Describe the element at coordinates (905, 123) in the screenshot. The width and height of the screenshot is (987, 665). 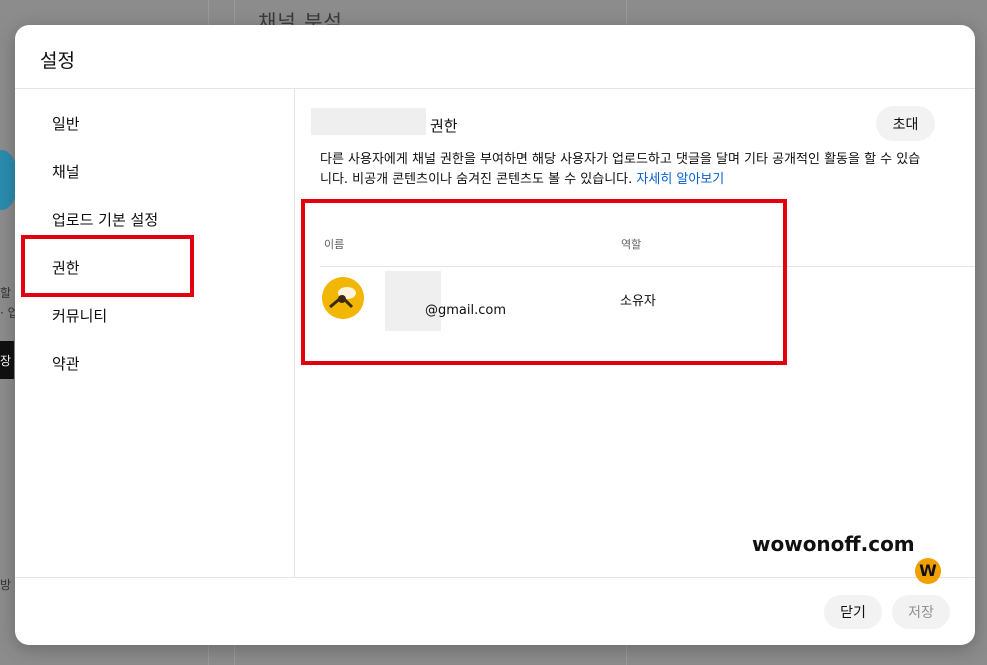
I see `invite-button: 초대` at that location.